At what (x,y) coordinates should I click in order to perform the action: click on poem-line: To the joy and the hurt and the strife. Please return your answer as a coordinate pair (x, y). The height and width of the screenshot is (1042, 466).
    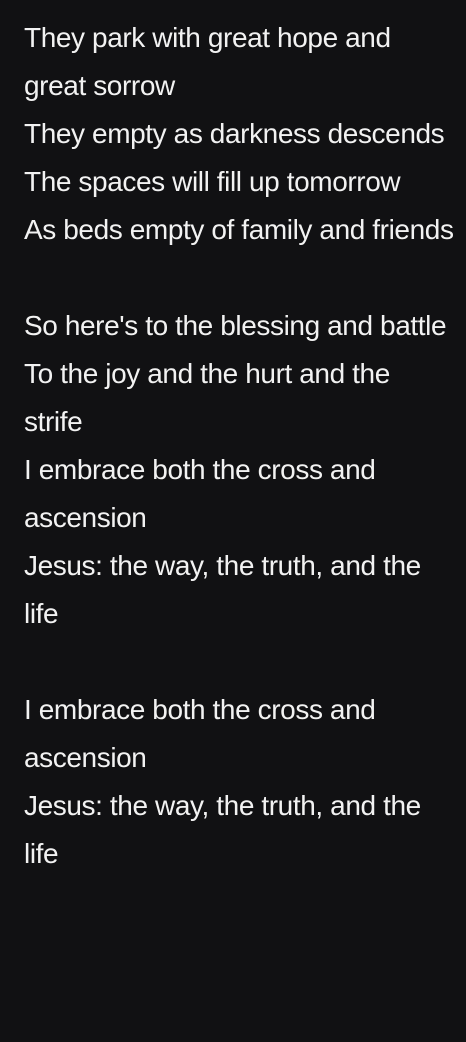
    Looking at the image, I should click on (207, 397).